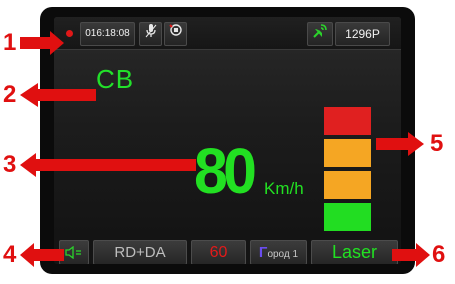  What do you see at coordinates (347, 169) in the screenshot?
I see `signal-level-indicator` at bounding box center [347, 169].